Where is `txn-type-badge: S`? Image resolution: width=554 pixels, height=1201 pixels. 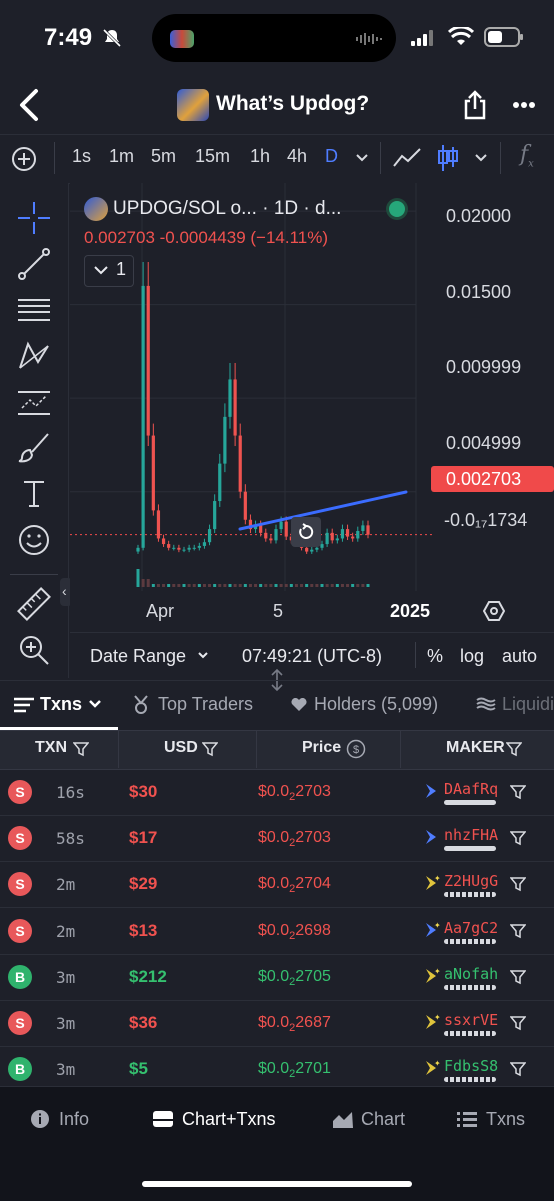 txn-type-badge: S is located at coordinates (20, 792).